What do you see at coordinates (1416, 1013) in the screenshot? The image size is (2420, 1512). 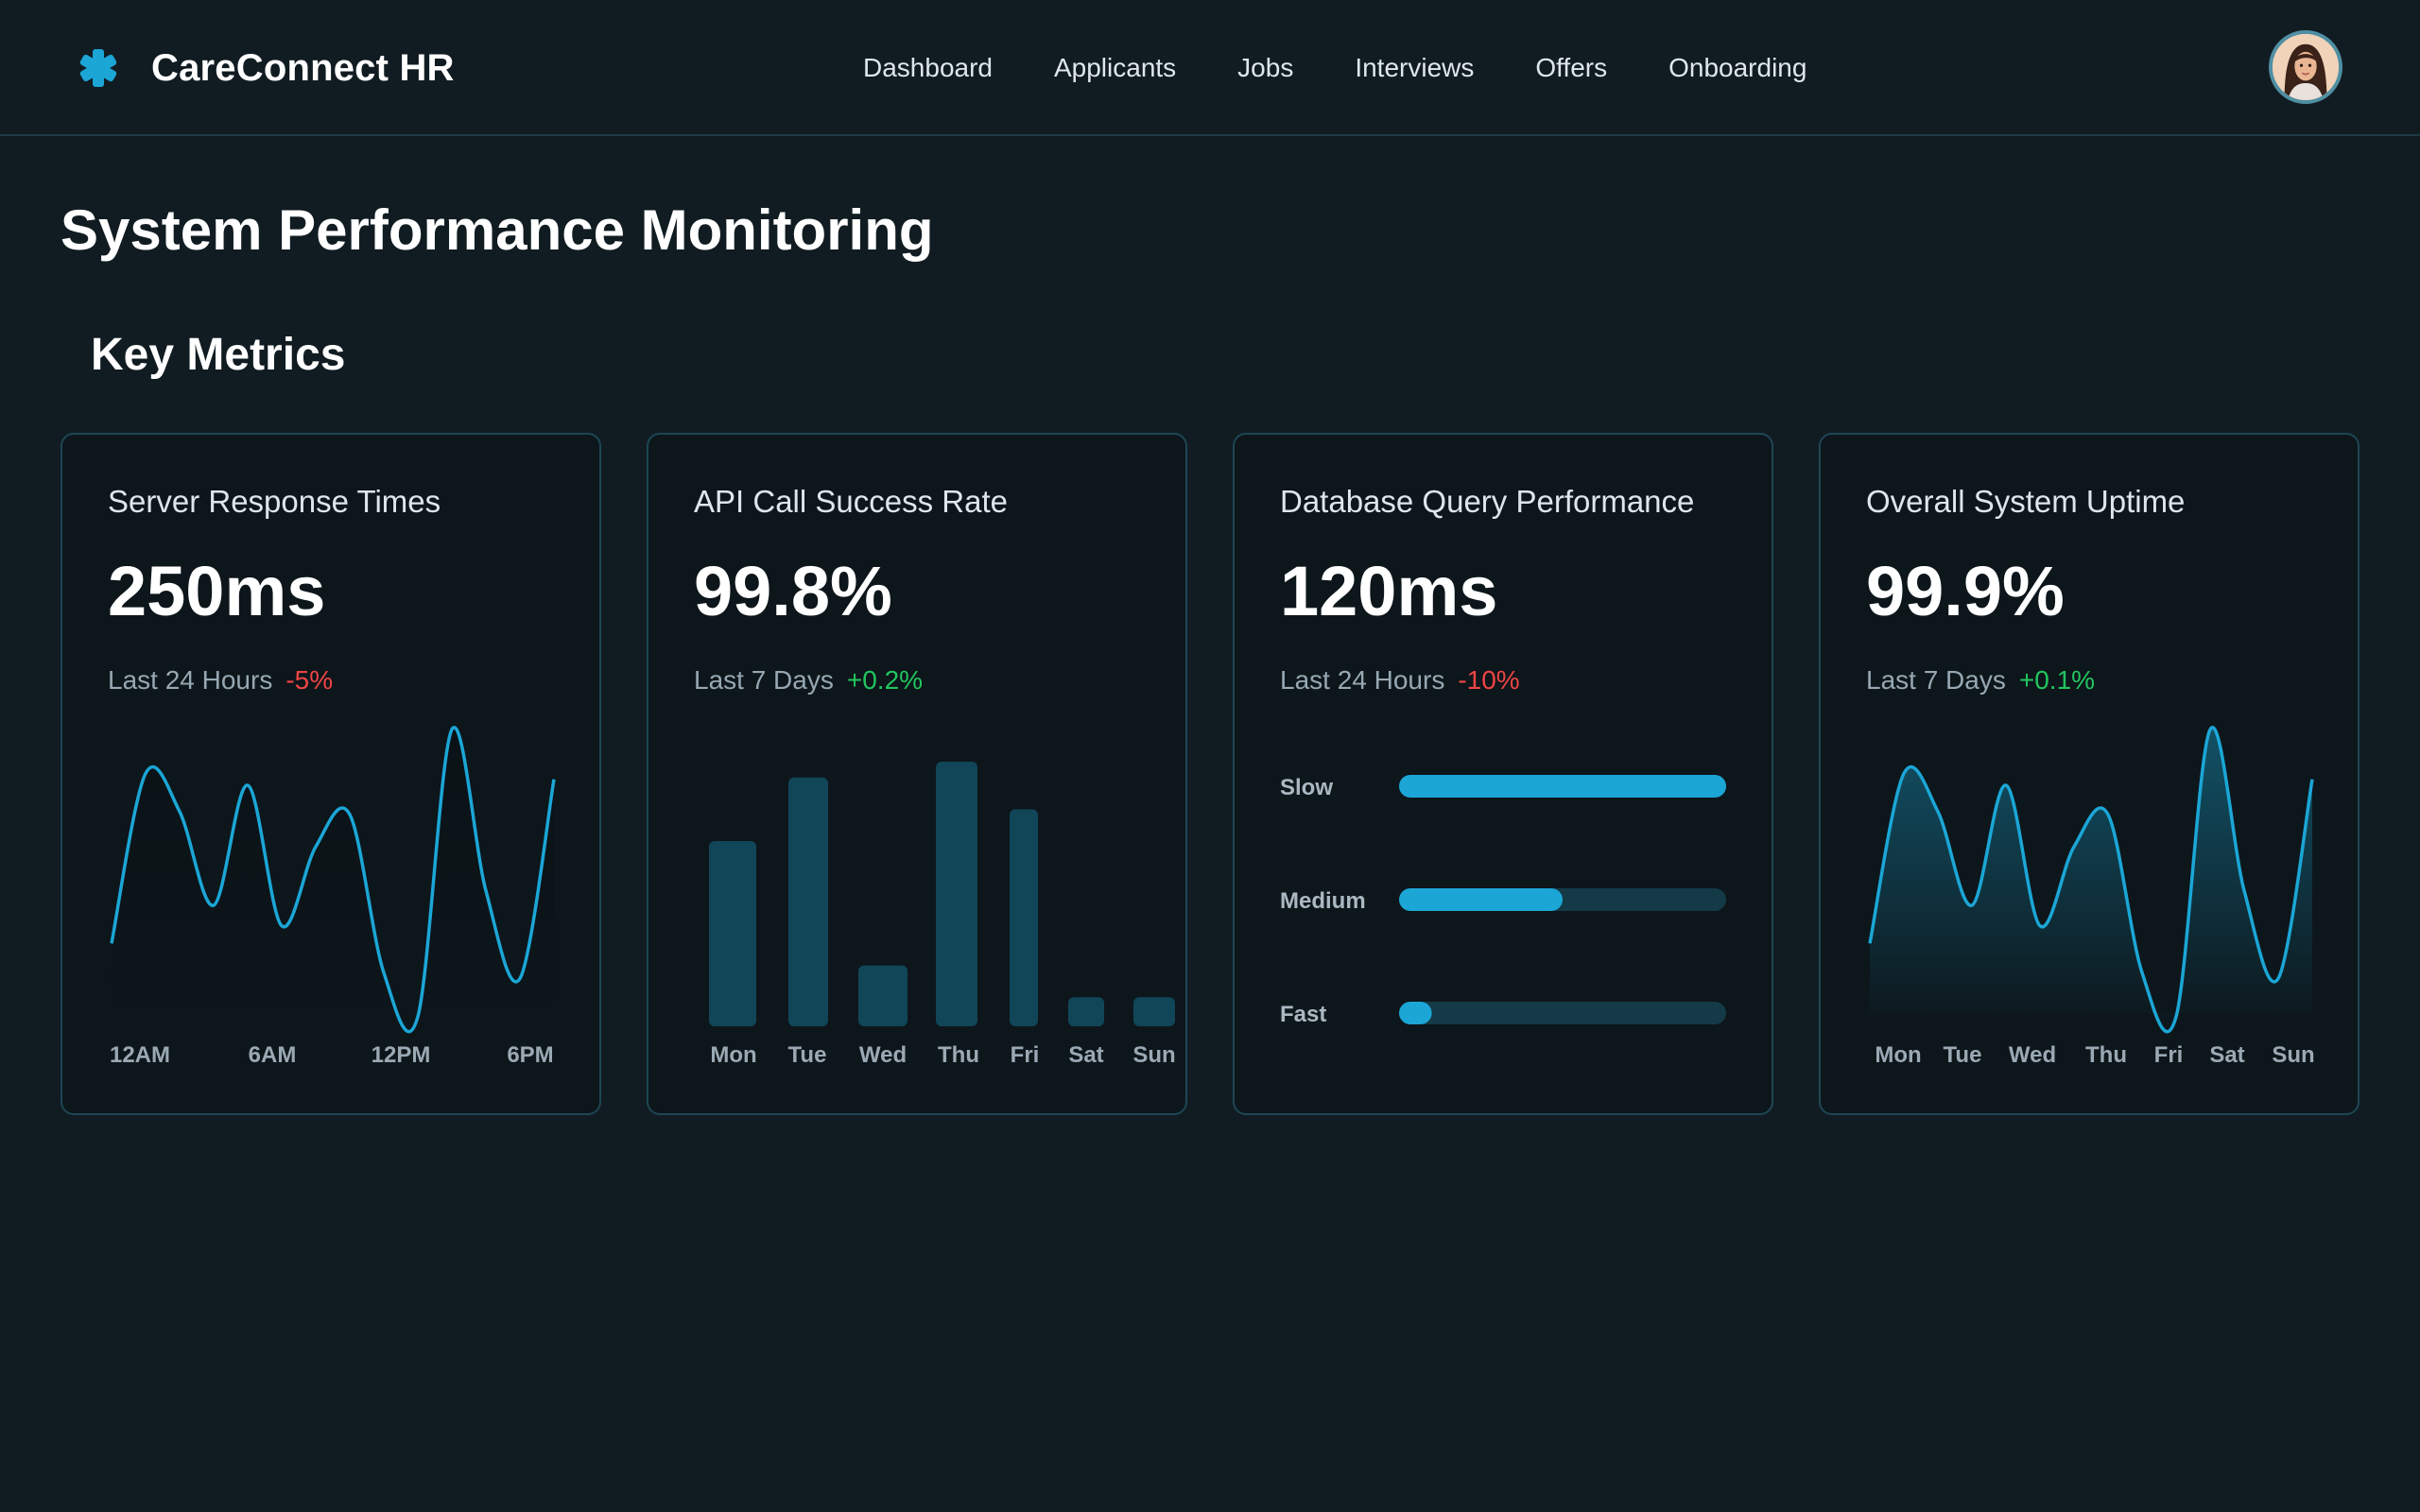 I see `progress-fill-fast` at bounding box center [1416, 1013].